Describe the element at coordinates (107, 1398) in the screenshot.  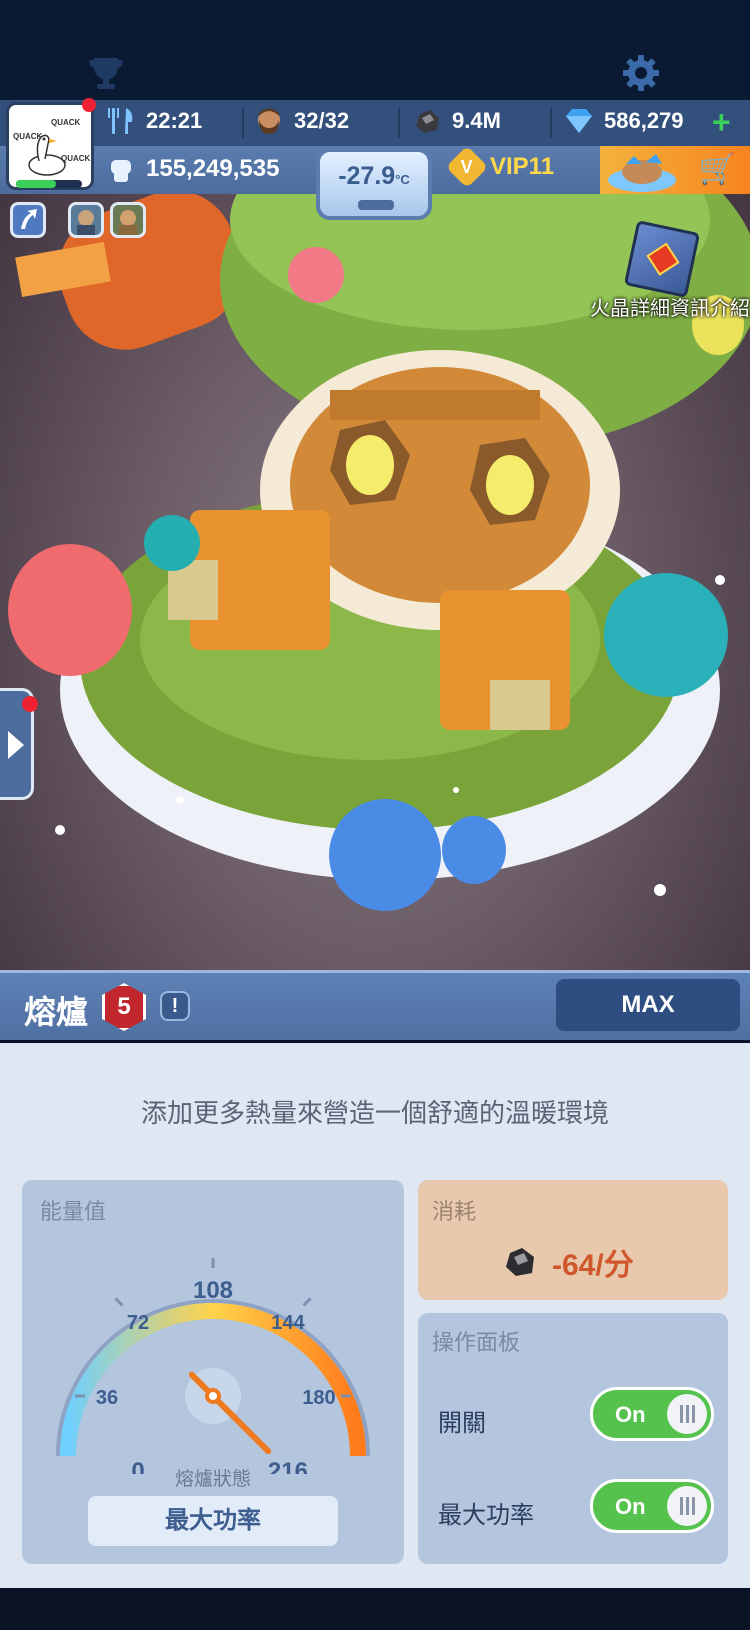
I see `gauge-tick-label: 36` at that location.